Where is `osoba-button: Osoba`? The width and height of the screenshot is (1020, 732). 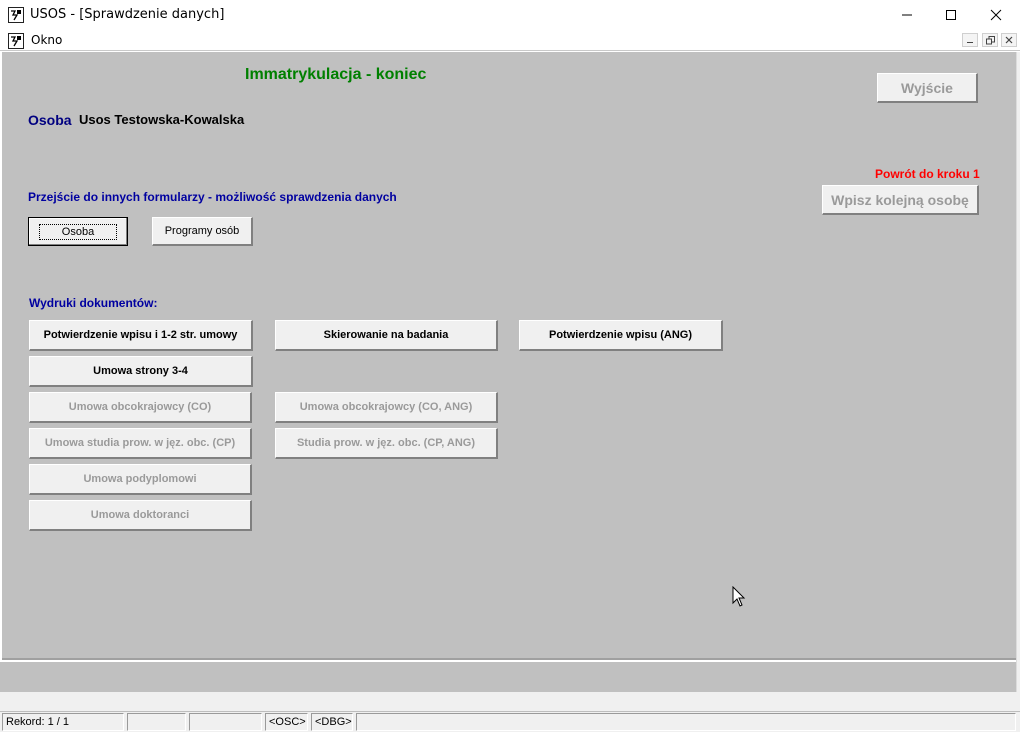
osoba-button: Osoba is located at coordinates (78, 231).